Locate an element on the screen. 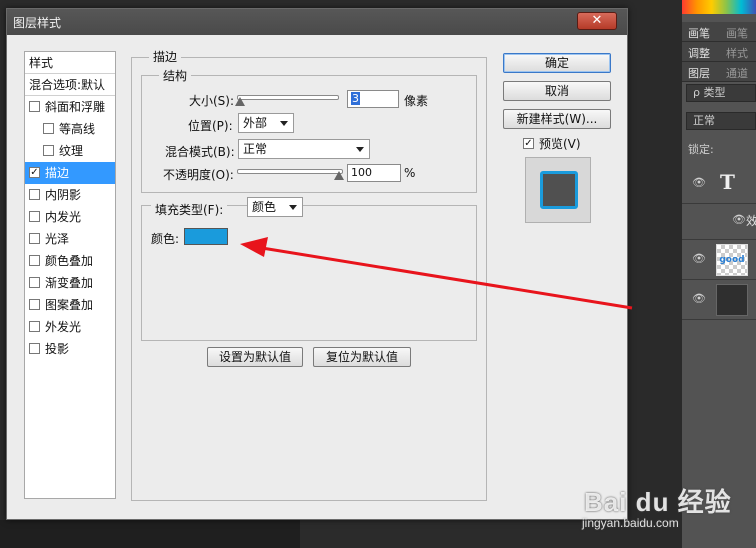 Image resolution: width=756 pixels, height=548 pixels. style-item-label: 图案叠加 is located at coordinates (69, 305).